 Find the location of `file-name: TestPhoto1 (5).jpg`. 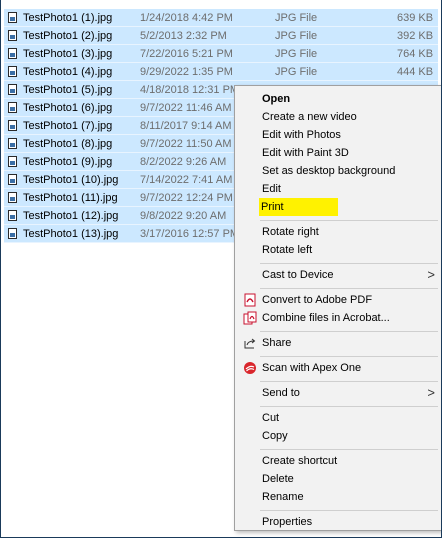

file-name: TestPhoto1 (5).jpg is located at coordinates (68, 89).